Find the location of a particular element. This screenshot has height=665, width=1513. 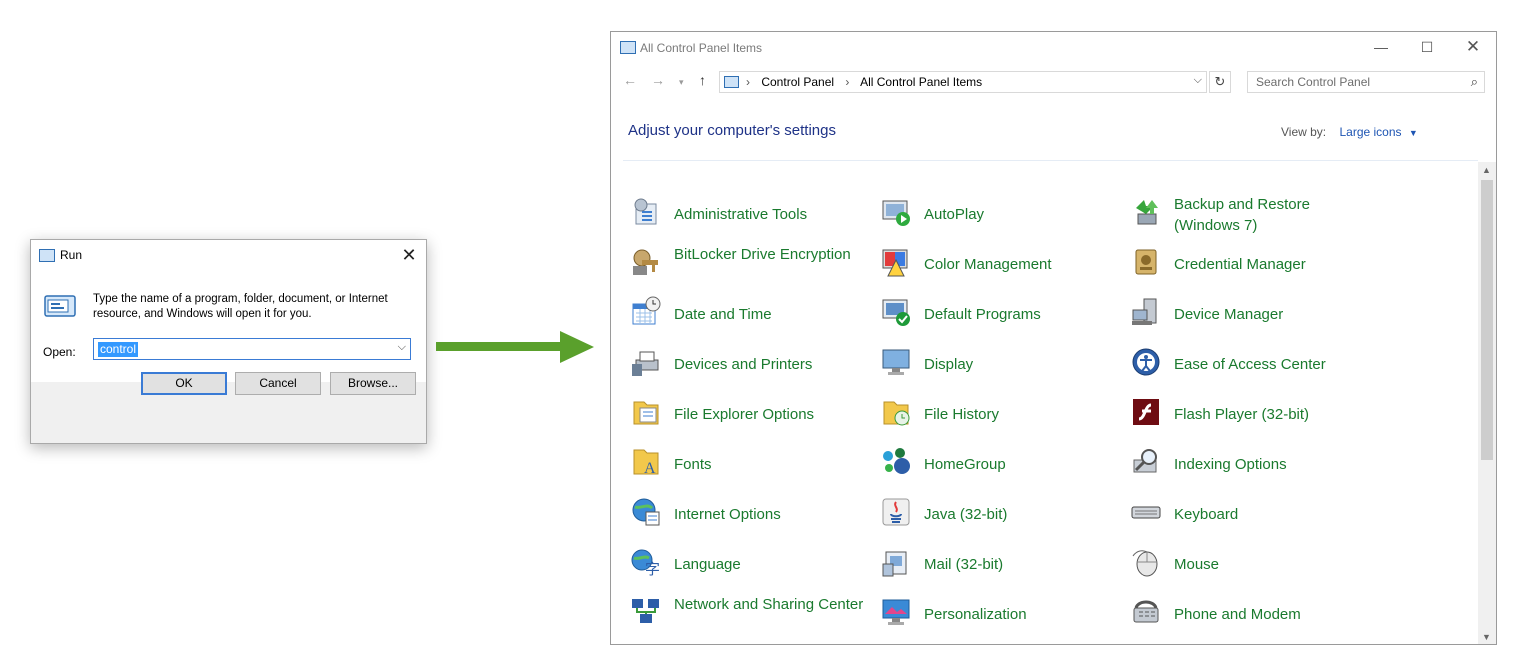

color-management-icon is located at coordinates (896, 262).